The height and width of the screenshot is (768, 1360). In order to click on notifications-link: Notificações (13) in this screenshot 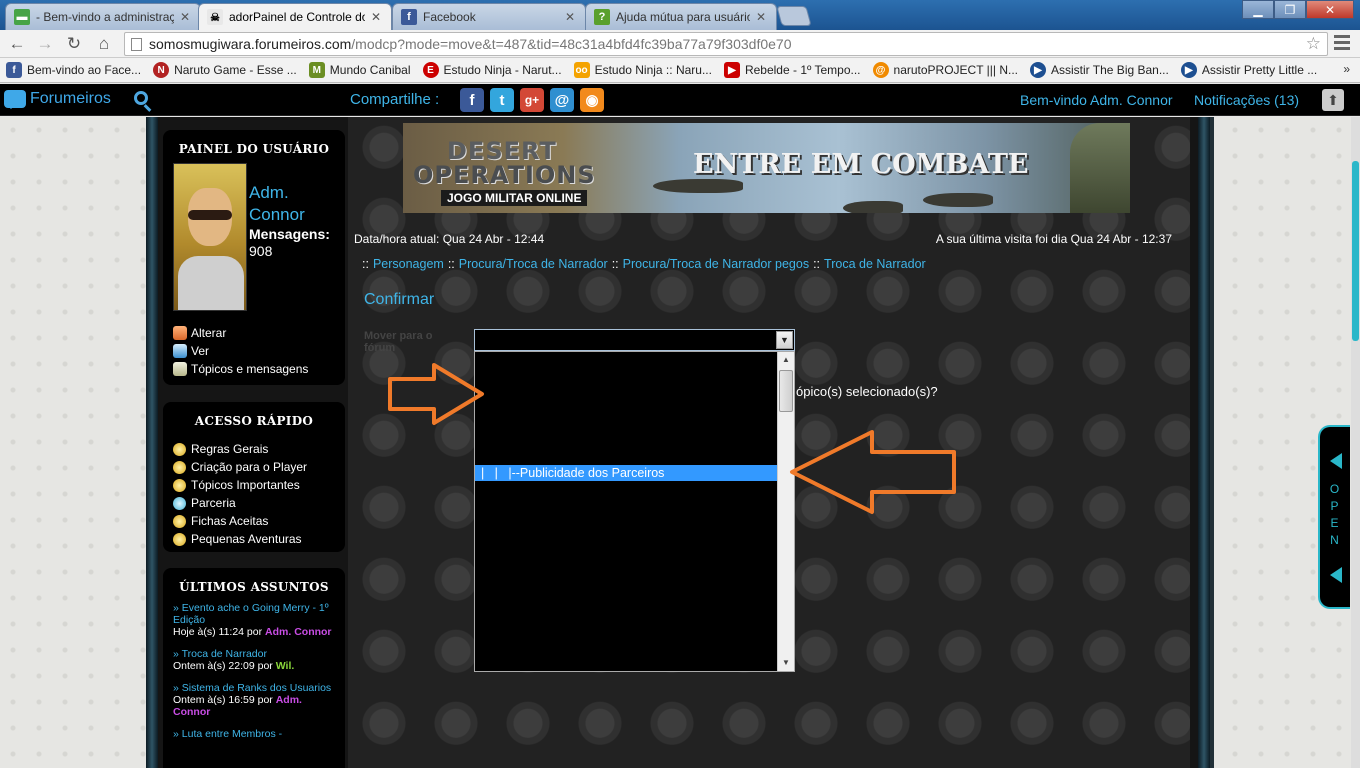, I will do `click(1246, 100)`.